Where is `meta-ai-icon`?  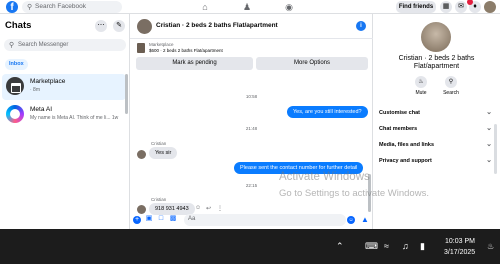 meta-ai-icon is located at coordinates (15, 114).